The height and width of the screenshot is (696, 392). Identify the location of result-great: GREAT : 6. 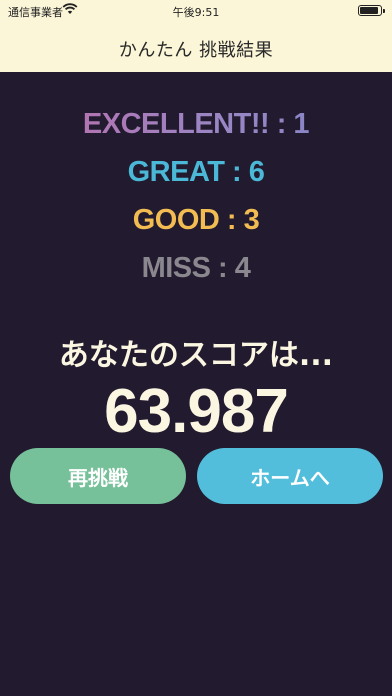
(196, 172).